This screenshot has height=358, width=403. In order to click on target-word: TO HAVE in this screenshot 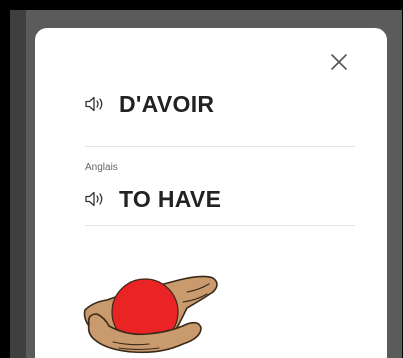, I will do `click(170, 198)`.